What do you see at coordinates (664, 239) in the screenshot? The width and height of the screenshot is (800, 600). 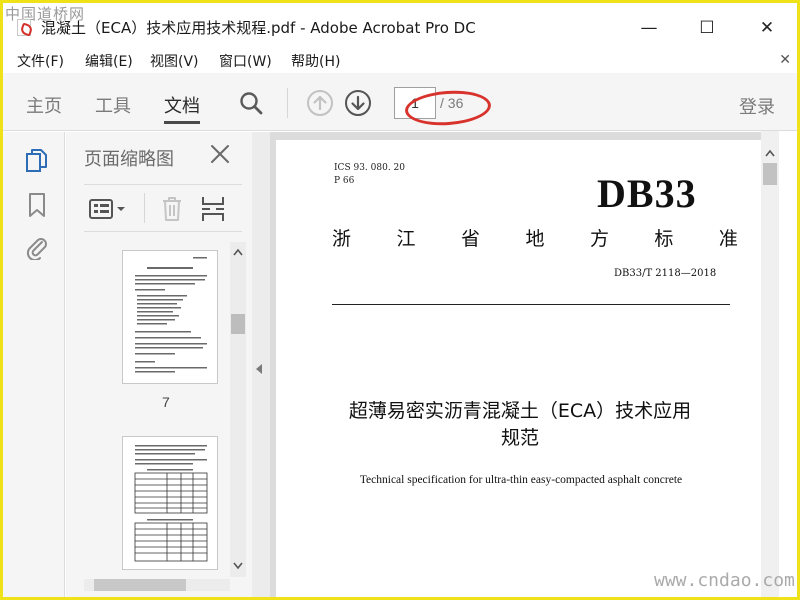 I see `heading-char: 标` at bounding box center [664, 239].